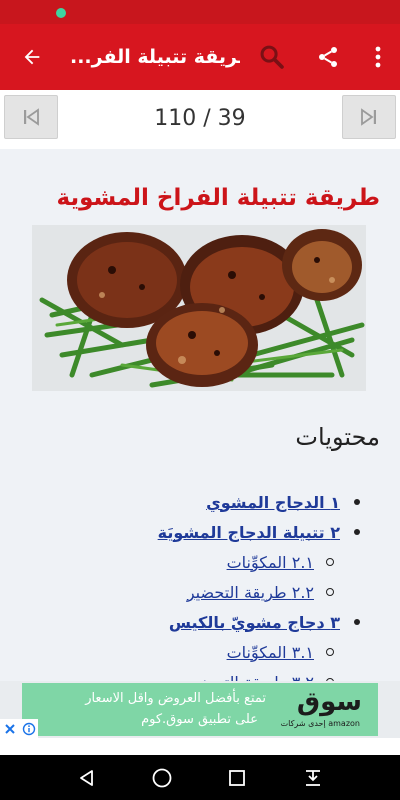 This screenshot has width=400, height=800. What do you see at coordinates (320, 723) in the screenshot?
I see `ad-logo-subtitle: amazon إحدى شركات` at bounding box center [320, 723].